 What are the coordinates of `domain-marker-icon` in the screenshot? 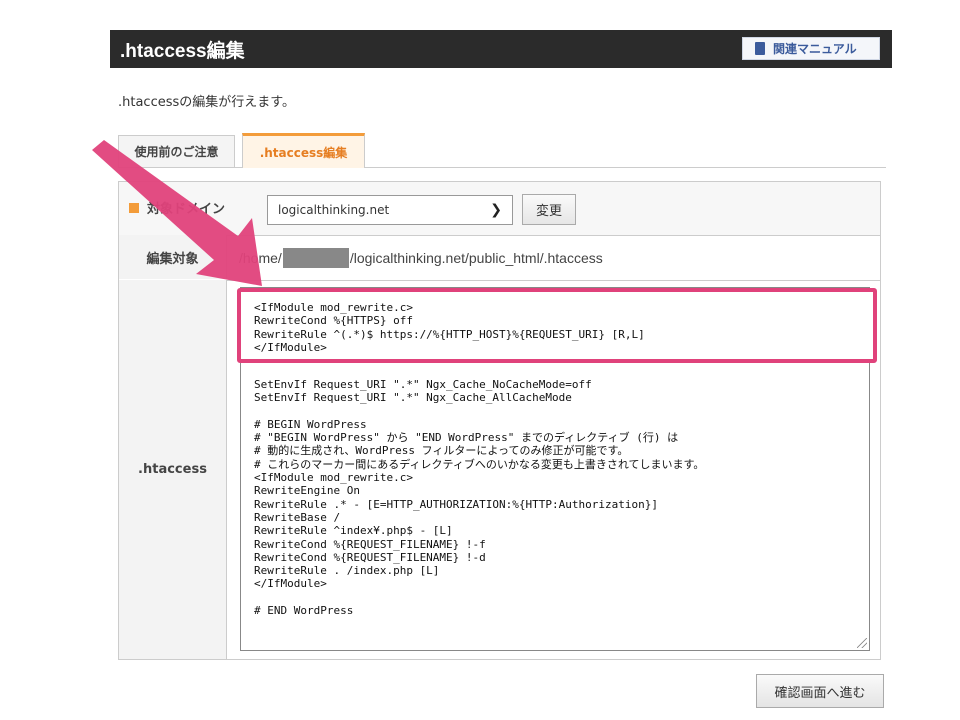 It's located at (134, 207).